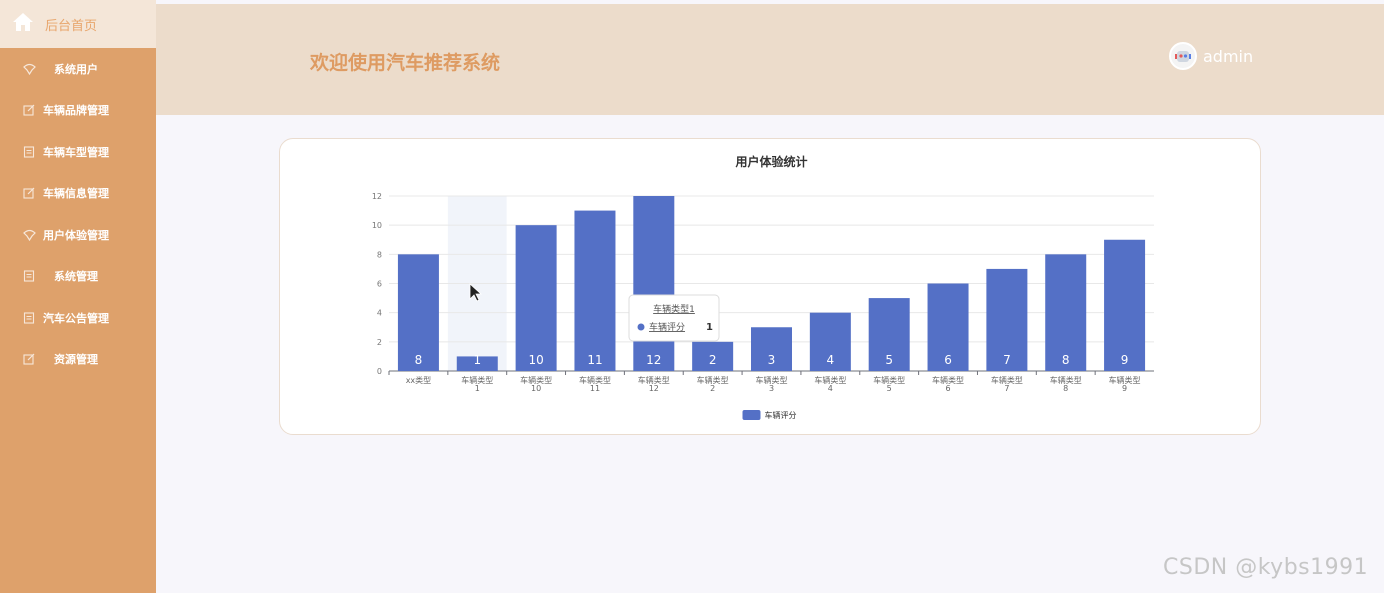 The height and width of the screenshot is (593, 1384). What do you see at coordinates (477, 360) in the screenshot?
I see `bar-value-label: 1` at bounding box center [477, 360].